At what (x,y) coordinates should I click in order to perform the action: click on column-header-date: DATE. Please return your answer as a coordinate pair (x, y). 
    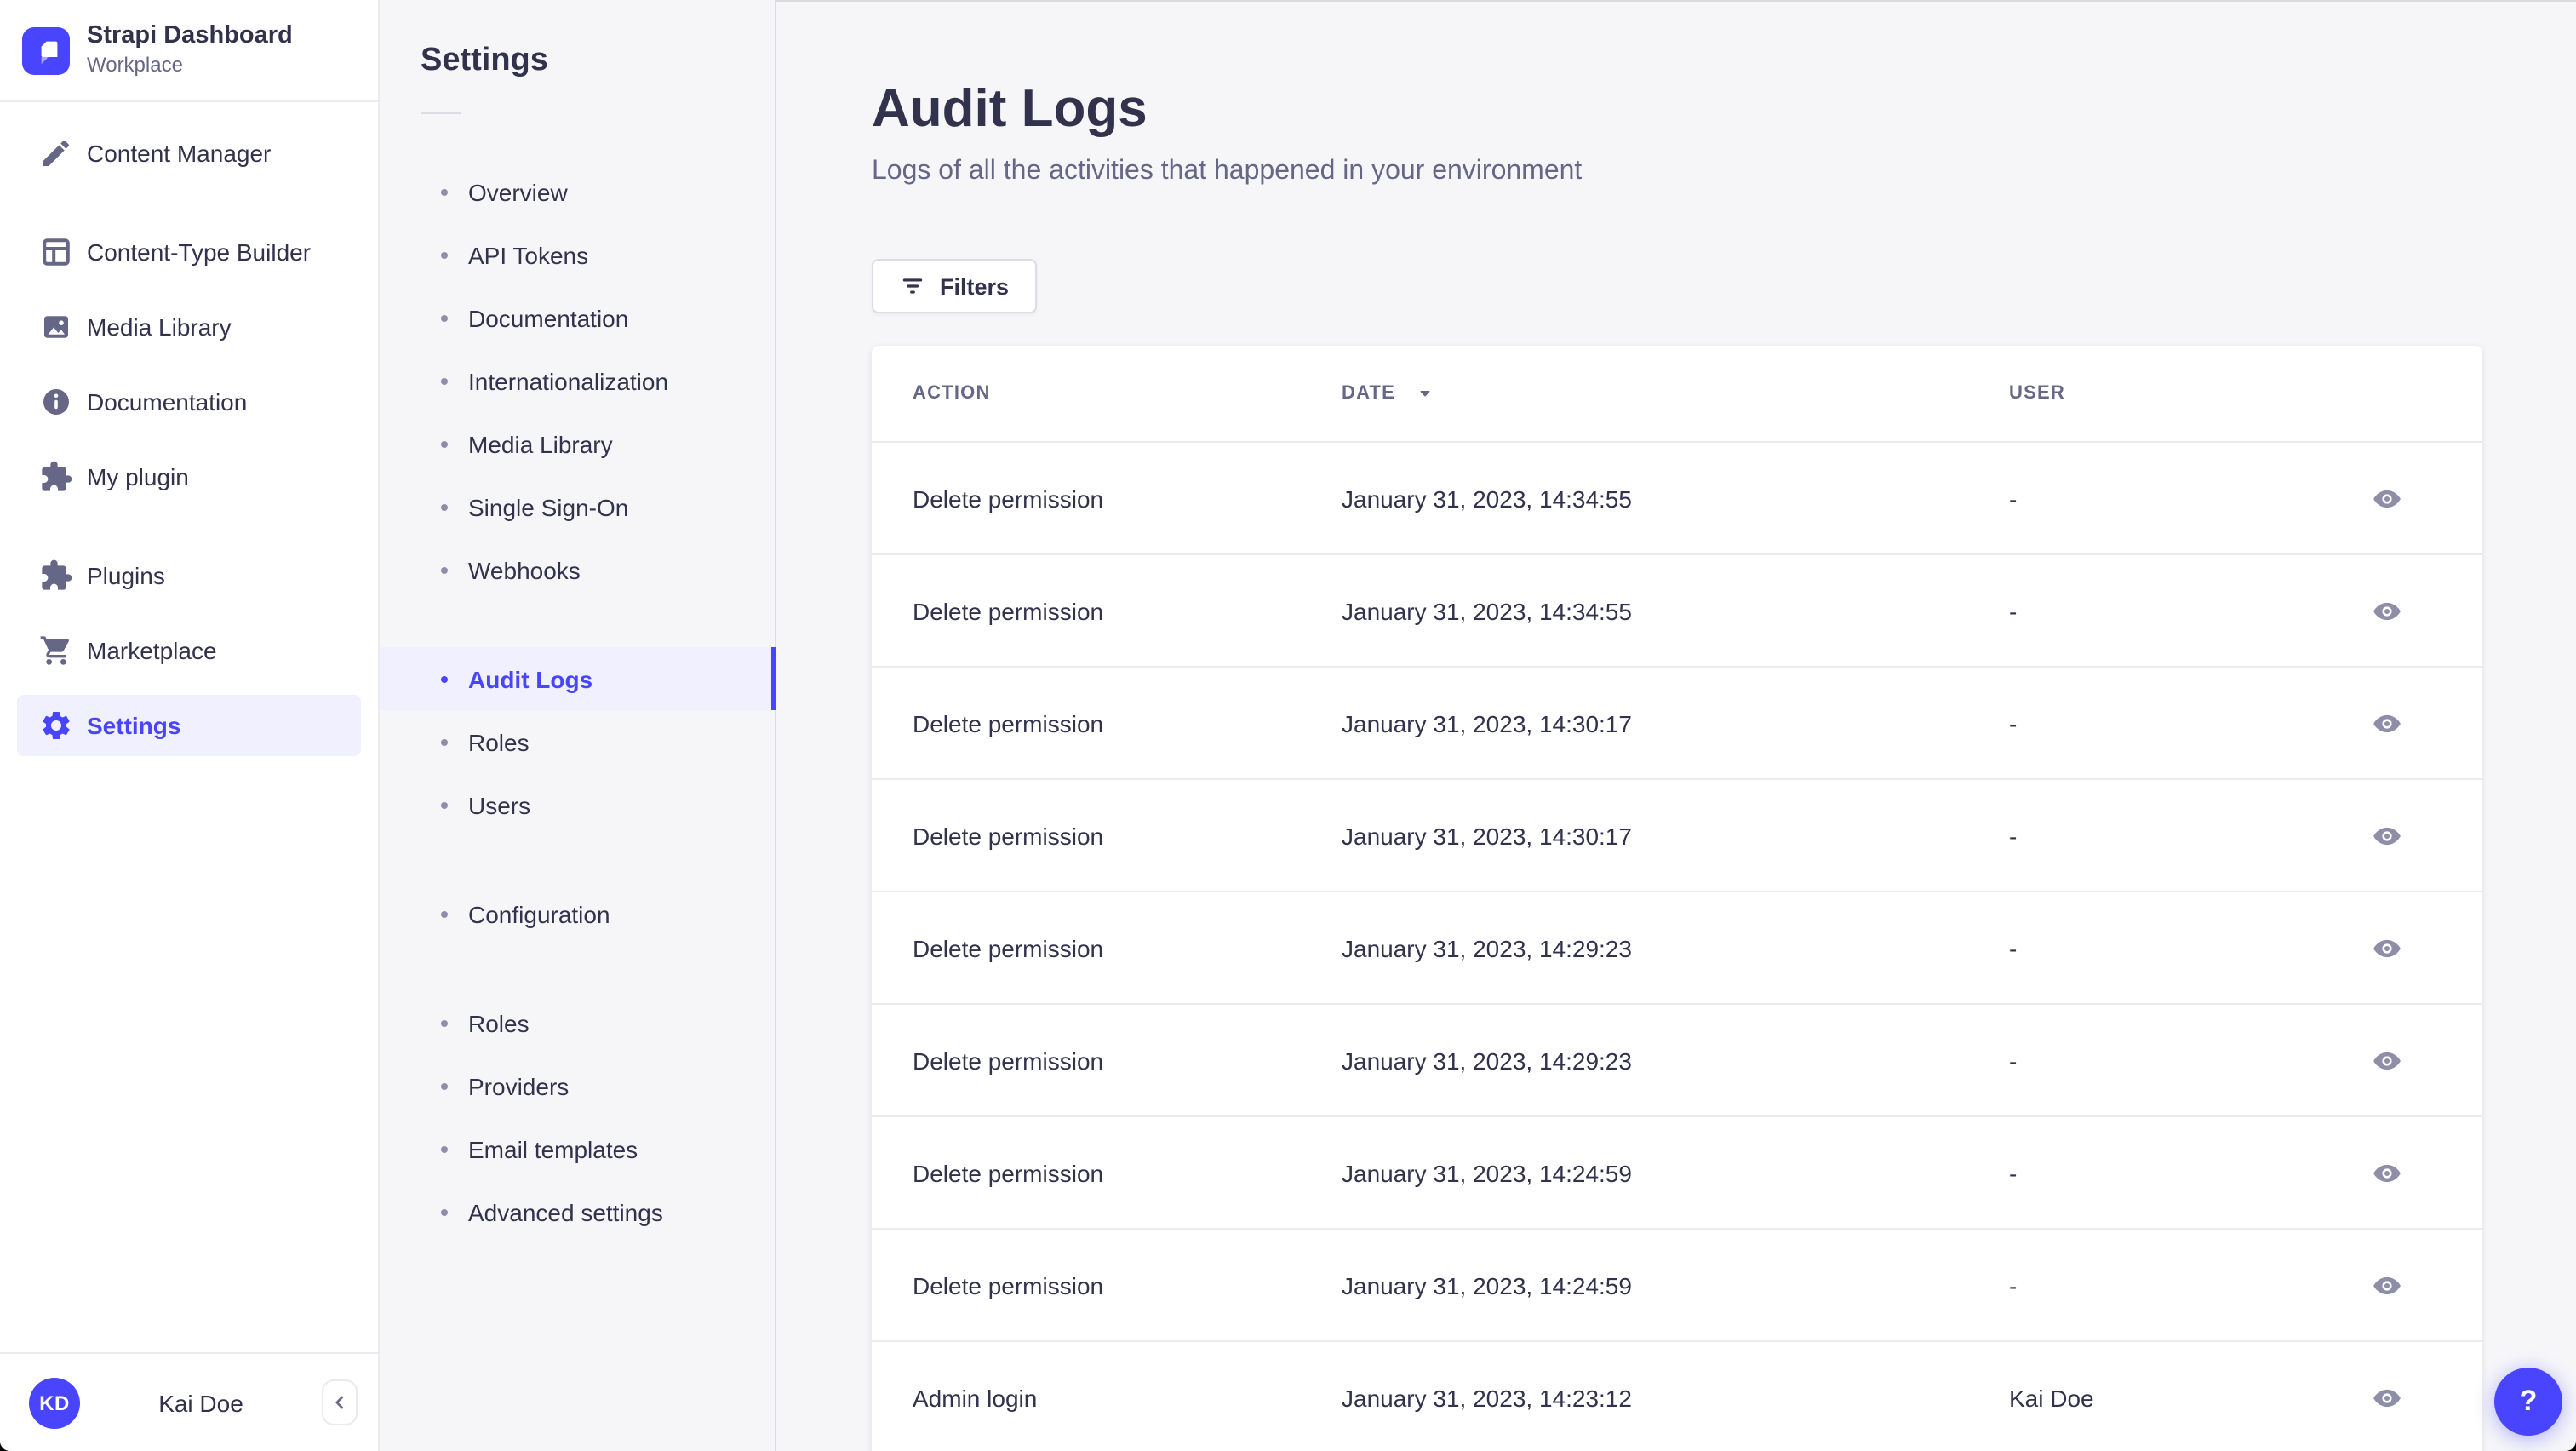
    Looking at the image, I should click on (1675, 393).